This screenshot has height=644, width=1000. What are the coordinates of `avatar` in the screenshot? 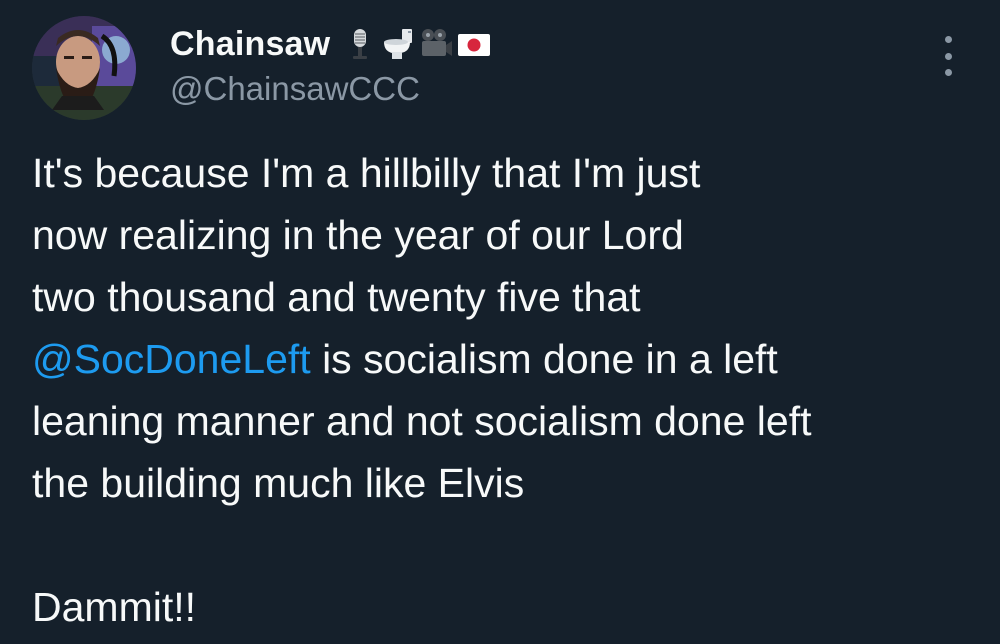 It's located at (84, 68).